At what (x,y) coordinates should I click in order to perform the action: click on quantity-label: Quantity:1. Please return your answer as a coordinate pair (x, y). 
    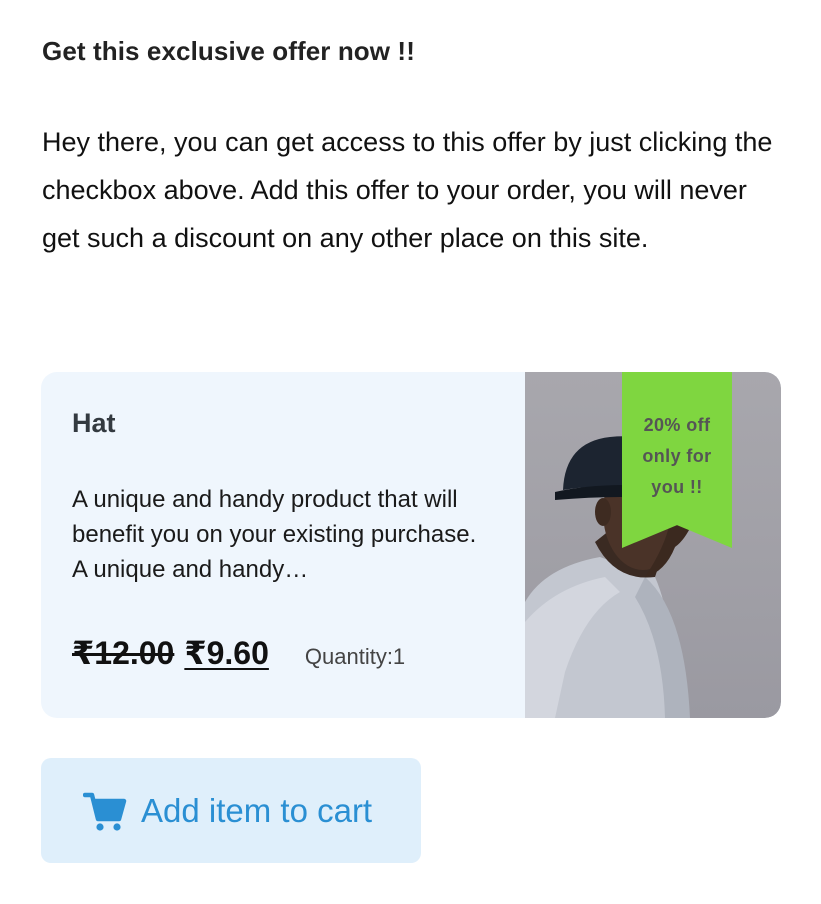
    Looking at the image, I should click on (355, 656).